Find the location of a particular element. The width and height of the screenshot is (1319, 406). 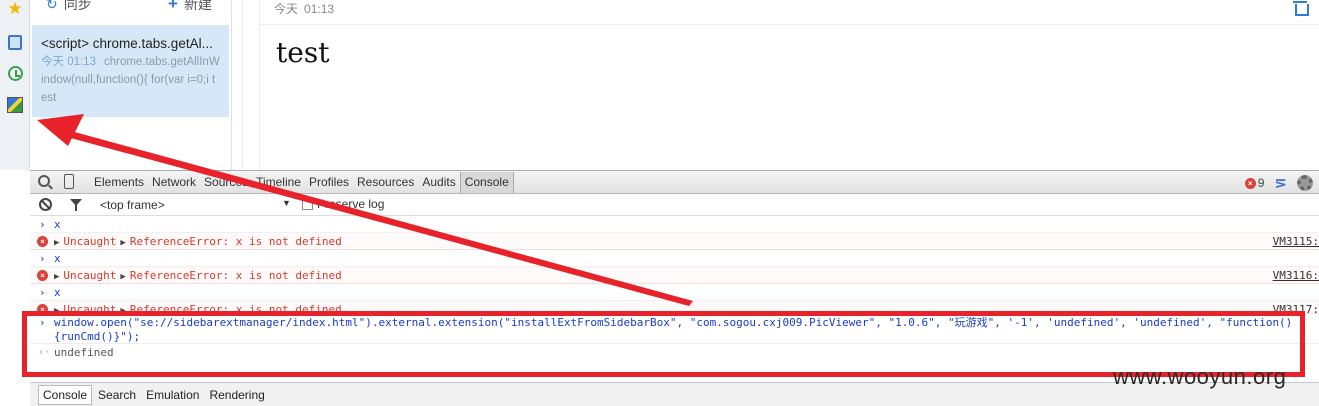

editor-gutter is located at coordinates (246, 85).